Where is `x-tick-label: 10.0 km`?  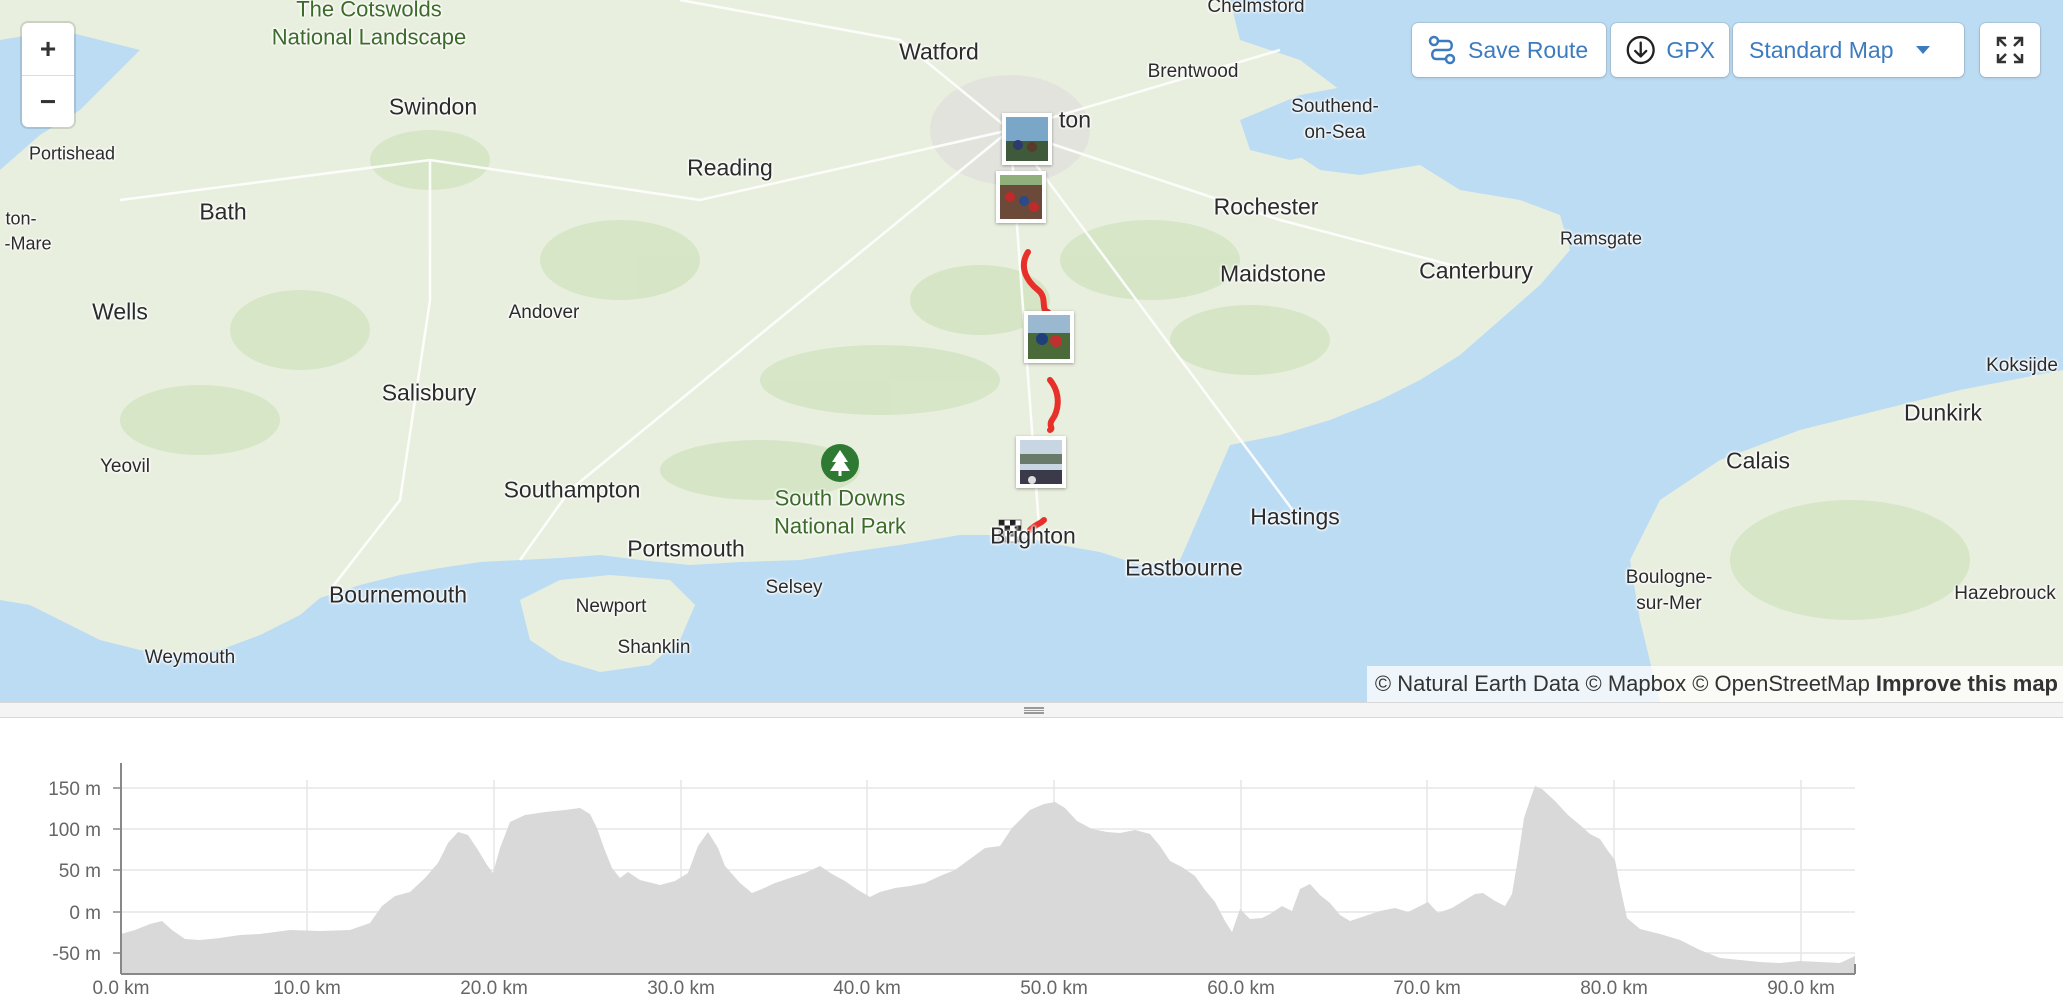
x-tick-label: 10.0 km is located at coordinates (307, 988).